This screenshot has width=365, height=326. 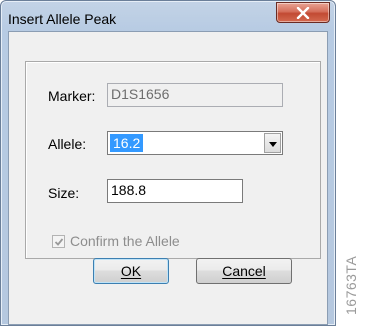 What do you see at coordinates (58, 241) in the screenshot?
I see `confirm-allele-checkbox` at bounding box center [58, 241].